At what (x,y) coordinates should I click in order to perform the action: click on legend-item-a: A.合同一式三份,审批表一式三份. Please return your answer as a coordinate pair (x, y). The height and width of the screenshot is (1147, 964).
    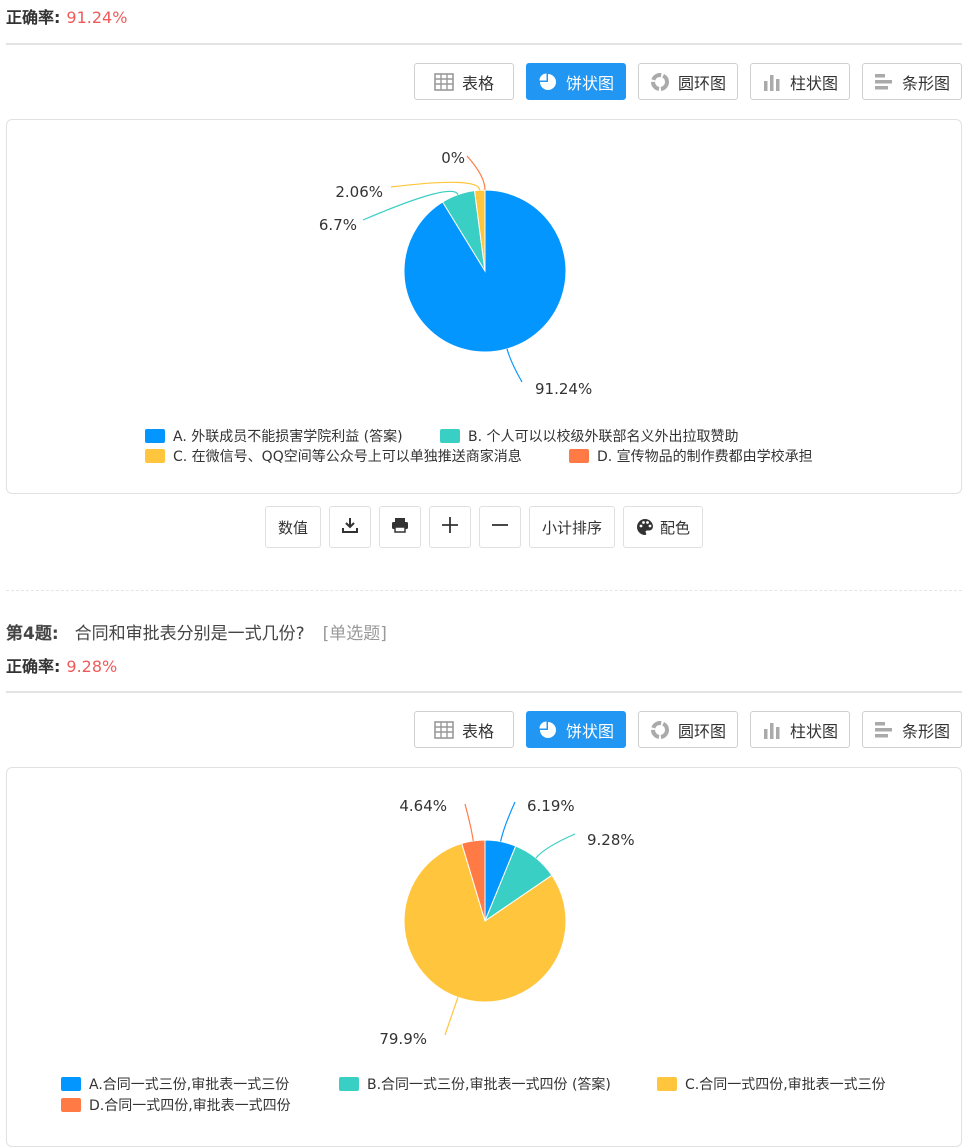
    Looking at the image, I should click on (175, 1084).